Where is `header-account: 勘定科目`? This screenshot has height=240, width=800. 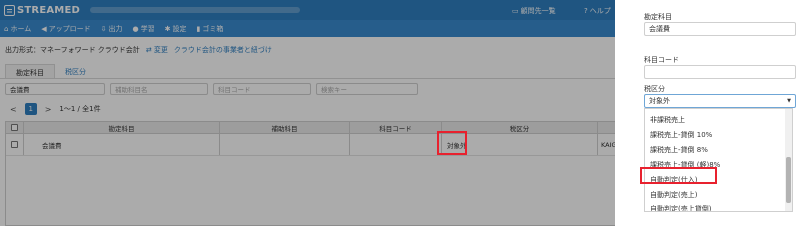 header-account: 勘定科目 is located at coordinates (122, 127).